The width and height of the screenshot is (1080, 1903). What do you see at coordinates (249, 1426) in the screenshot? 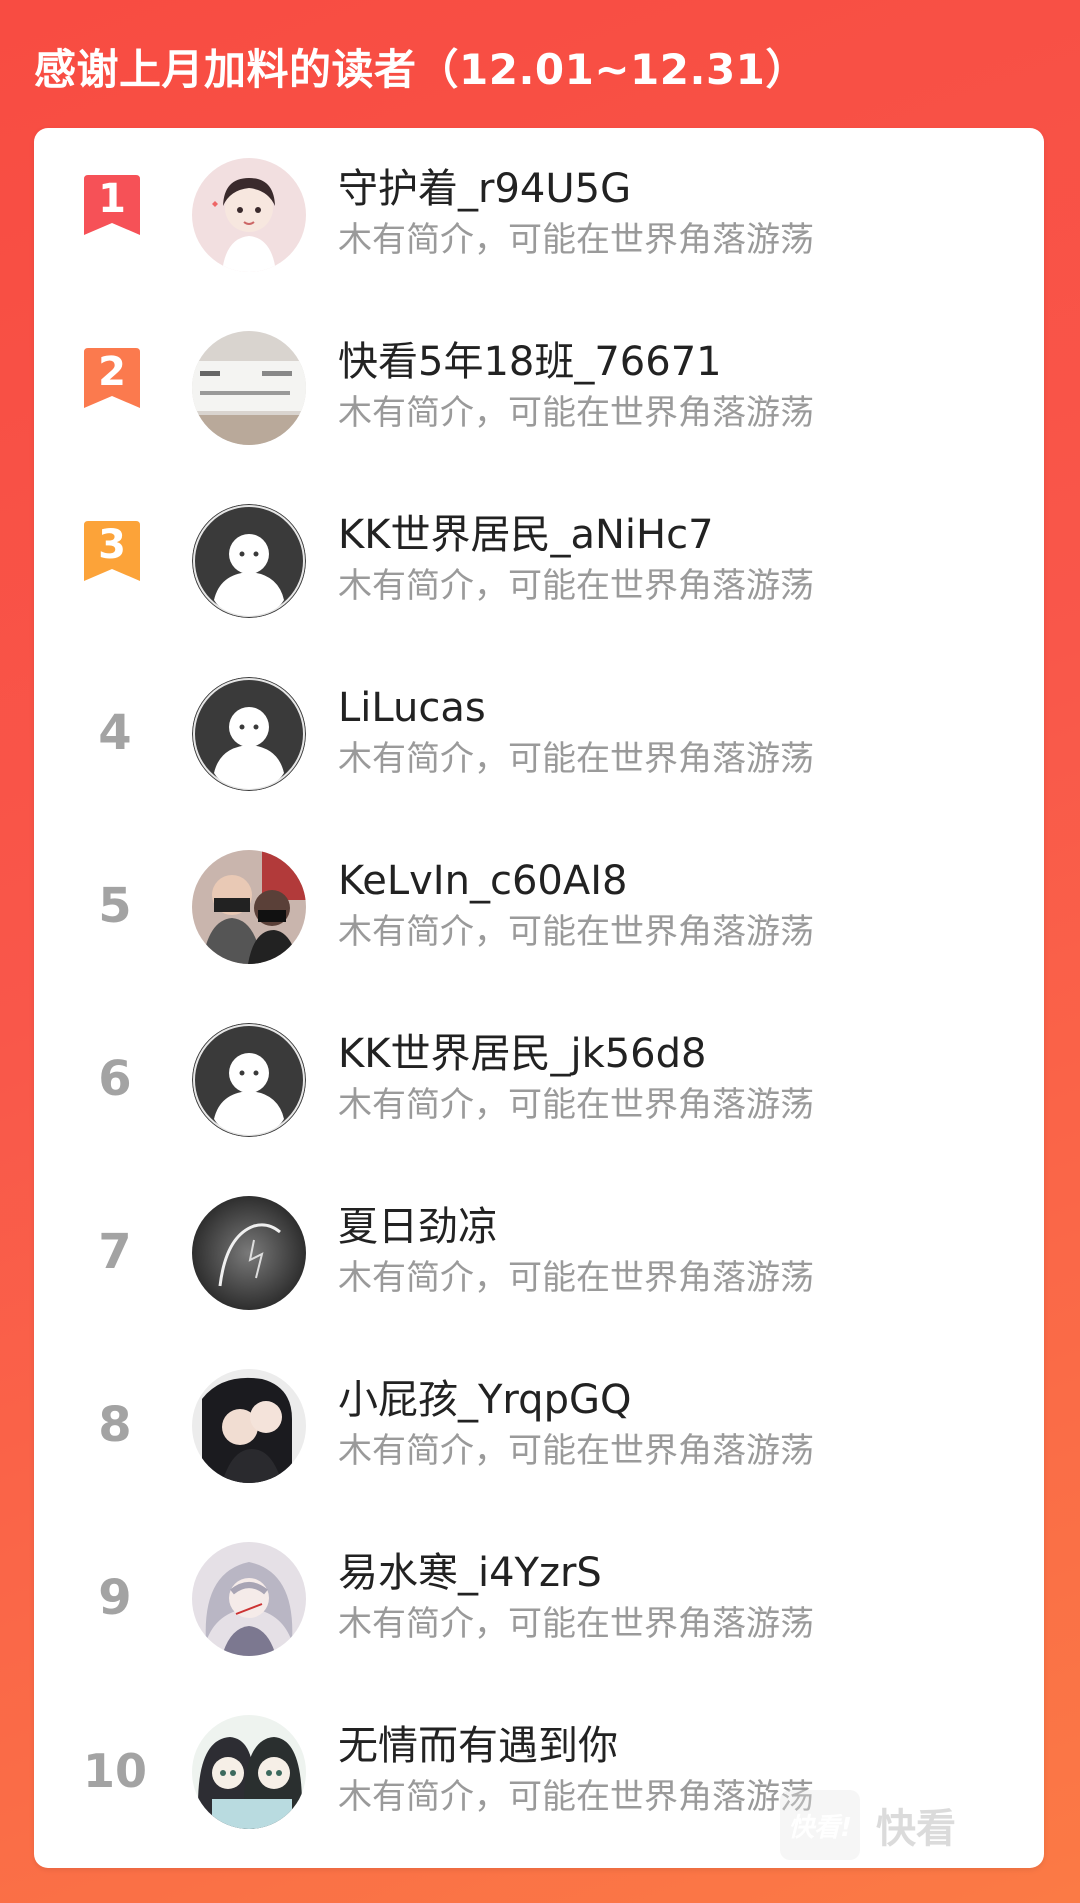
I see `couple-anime-avatar` at bounding box center [249, 1426].